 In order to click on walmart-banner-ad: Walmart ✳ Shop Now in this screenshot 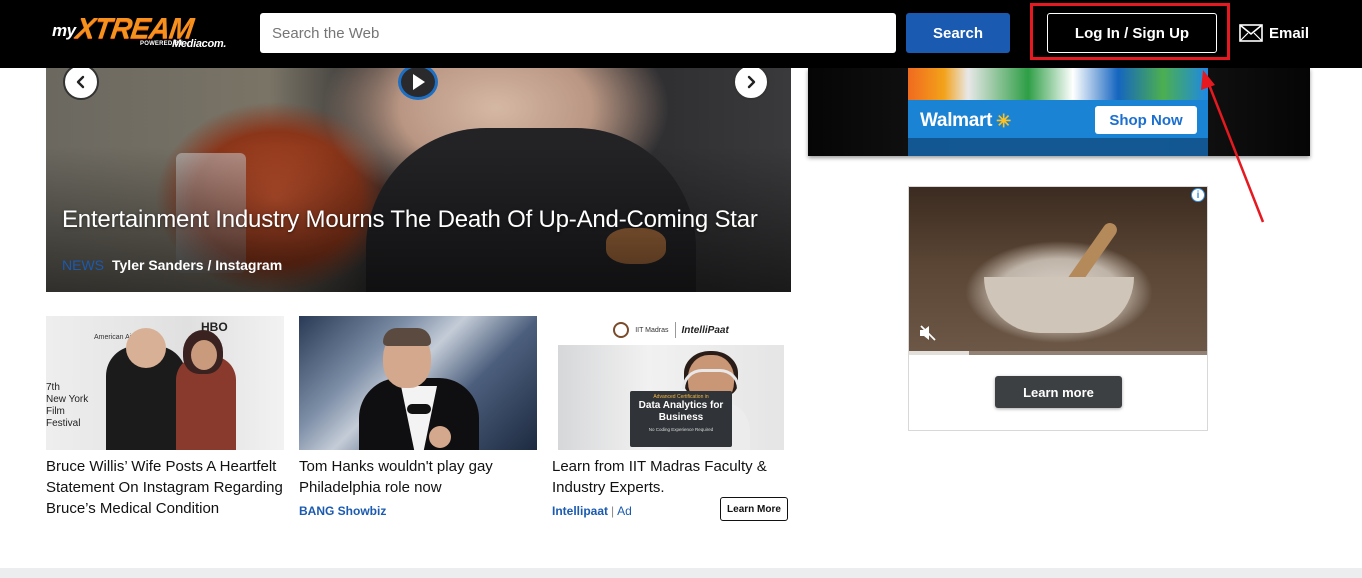, I will do `click(1059, 112)`.